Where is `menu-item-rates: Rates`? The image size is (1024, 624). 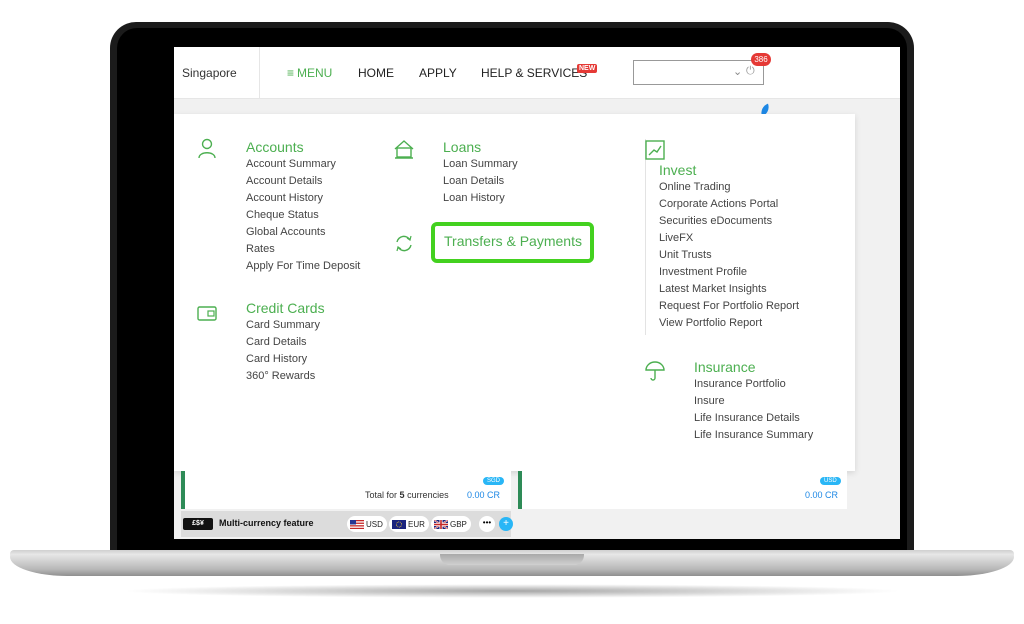
menu-item-rates: Rates is located at coordinates (303, 249).